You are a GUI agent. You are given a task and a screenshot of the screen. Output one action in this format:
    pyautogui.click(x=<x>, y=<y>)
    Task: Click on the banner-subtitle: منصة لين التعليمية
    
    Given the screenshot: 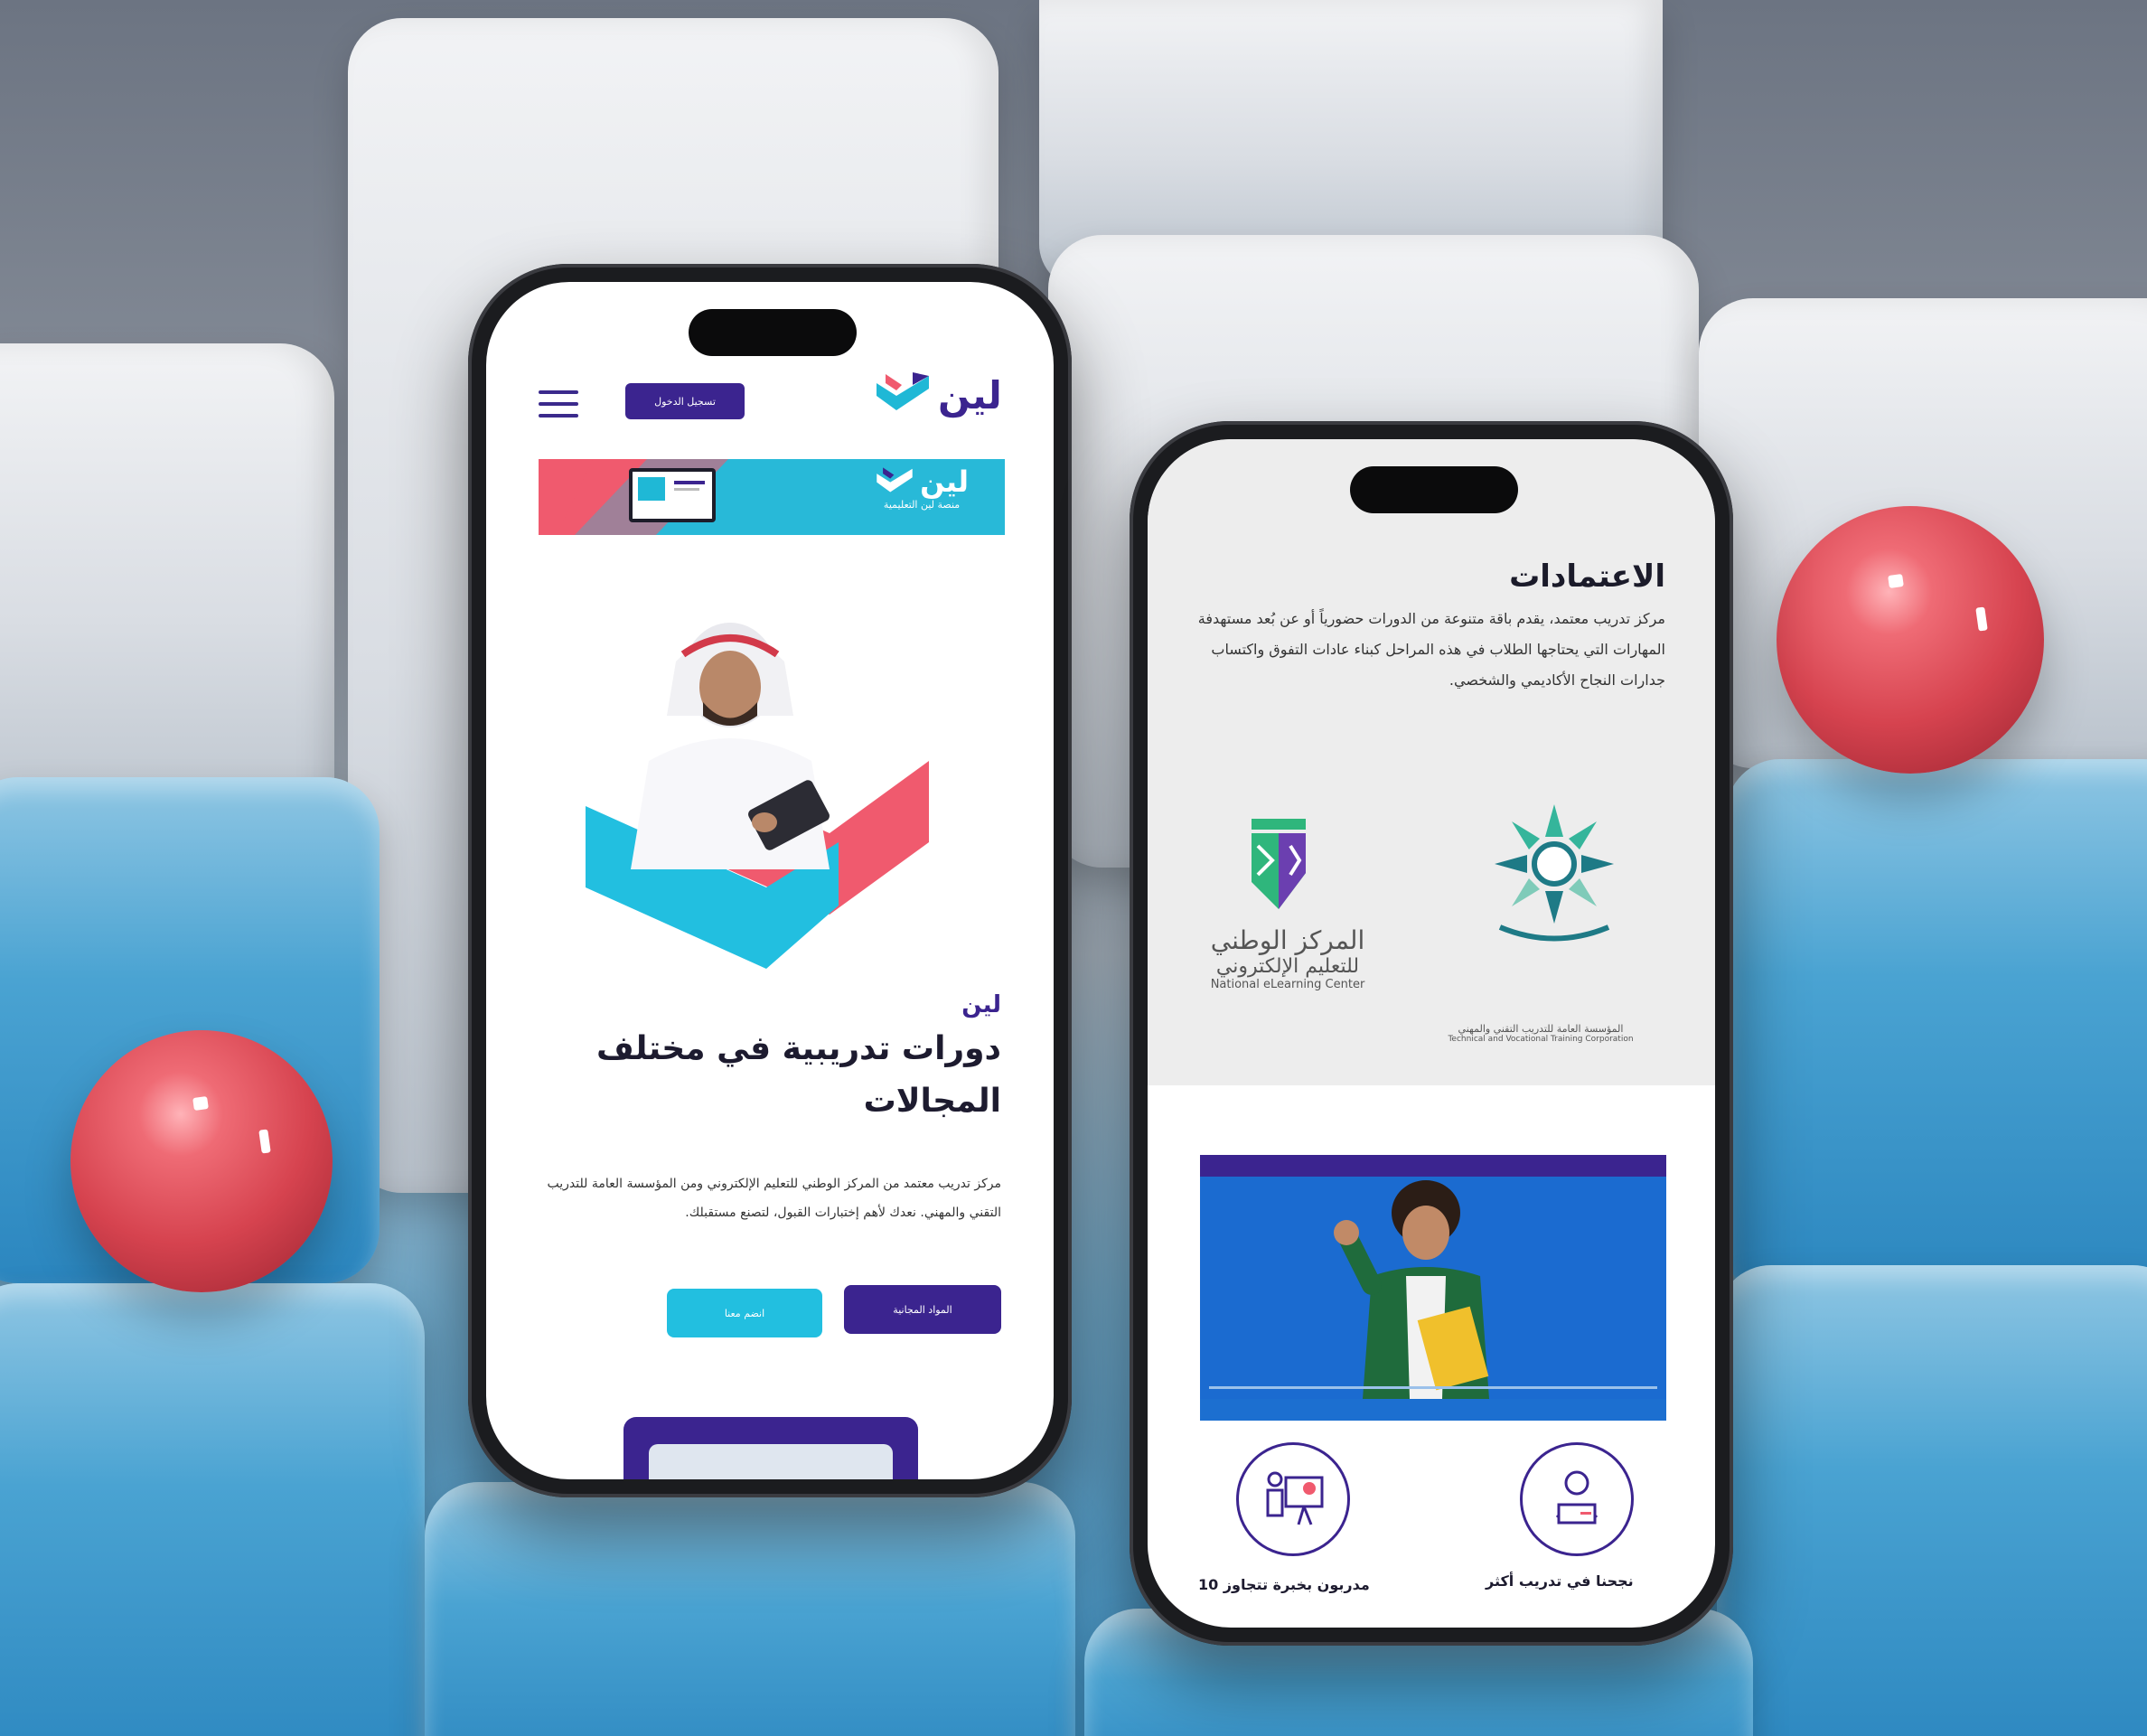 What is the action you would take?
    pyautogui.click(x=922, y=505)
    